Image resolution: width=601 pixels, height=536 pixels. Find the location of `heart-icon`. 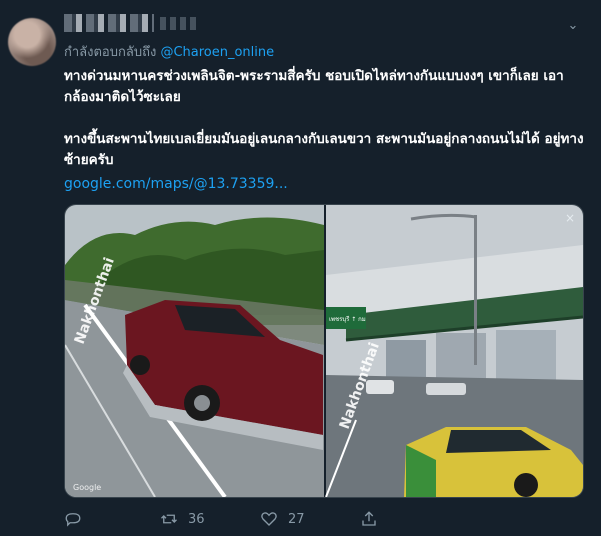

heart-icon is located at coordinates (269, 519).